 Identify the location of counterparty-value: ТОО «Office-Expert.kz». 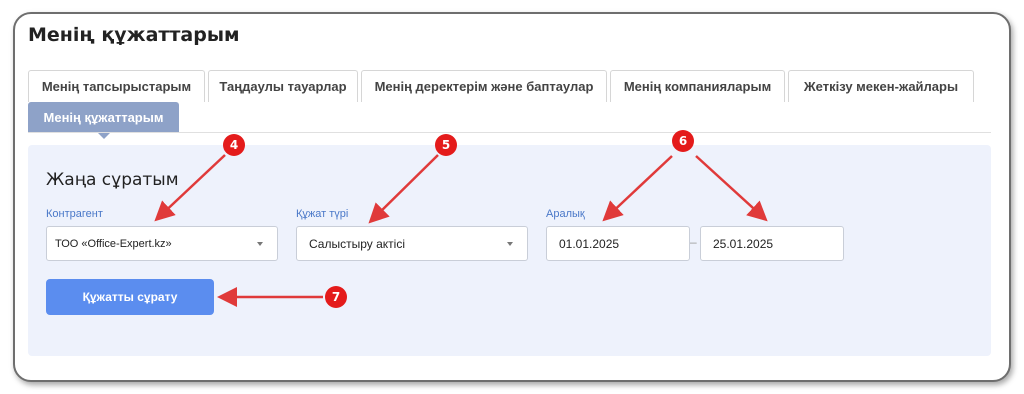
(113, 243).